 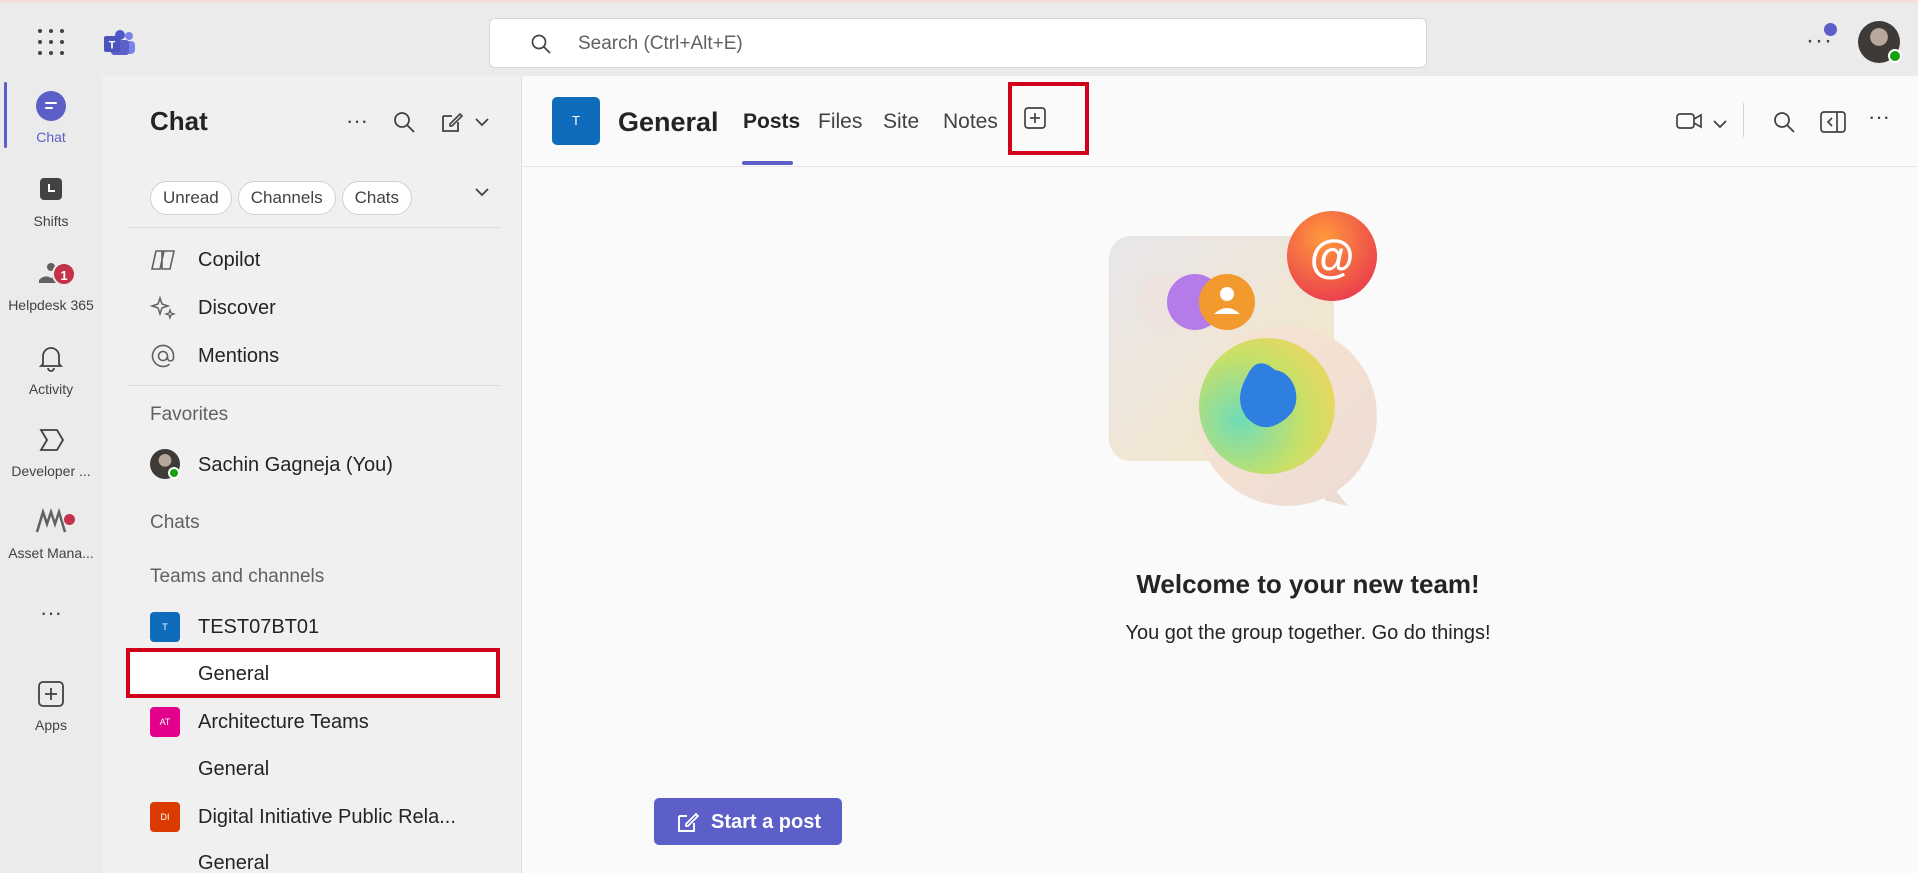 What do you see at coordinates (119, 42) in the screenshot?
I see `teams-logo-icon: T` at bounding box center [119, 42].